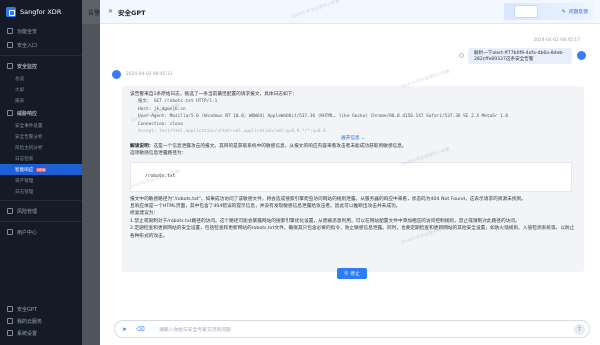 The image size is (600, 345). What do you see at coordinates (10, 333) in the screenshot?
I see `gear-icon` at bounding box center [10, 333].